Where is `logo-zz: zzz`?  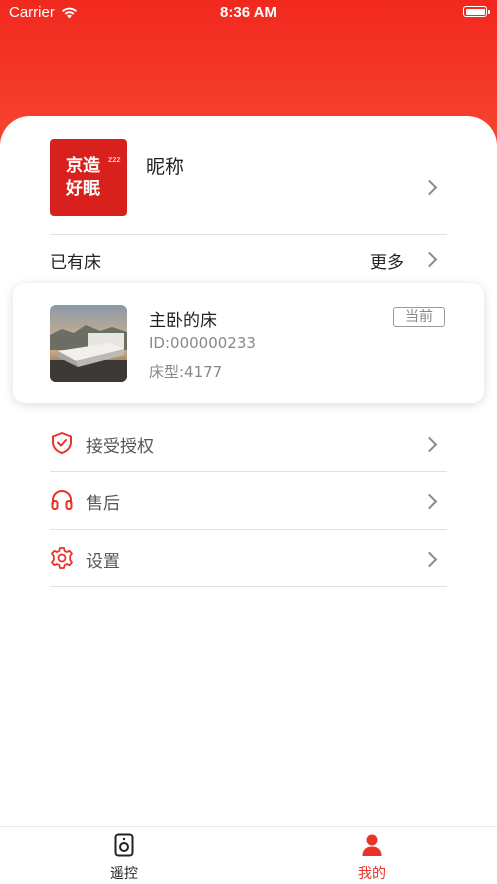
logo-zz: zzz is located at coordinates (114, 159).